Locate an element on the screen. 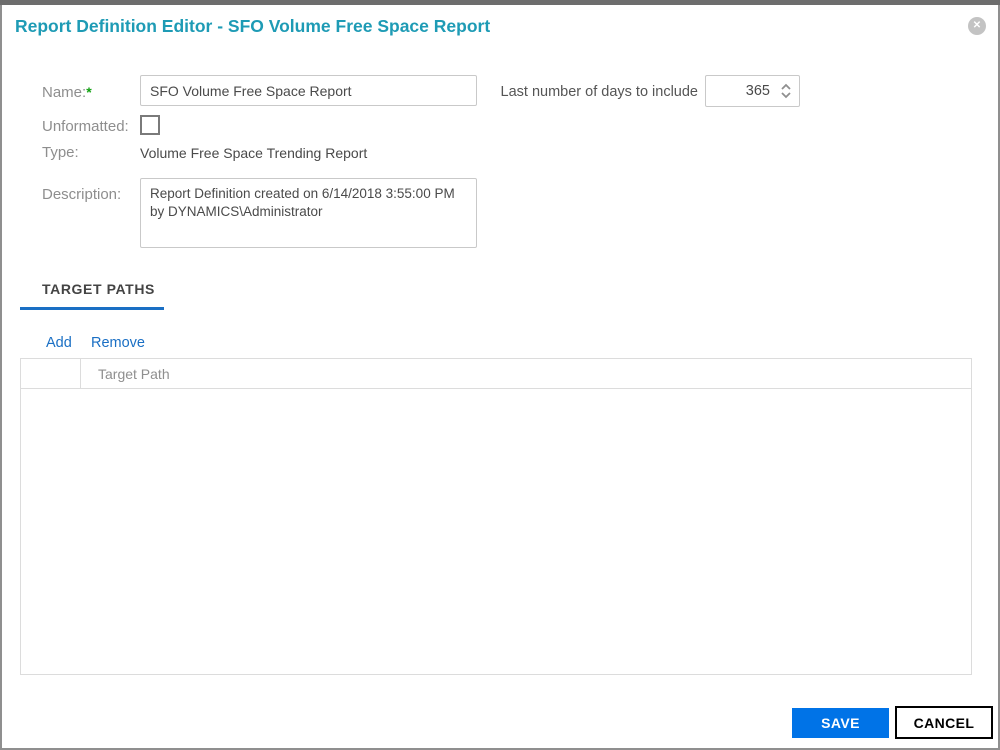  unformatted-checkbox is located at coordinates (150, 125).